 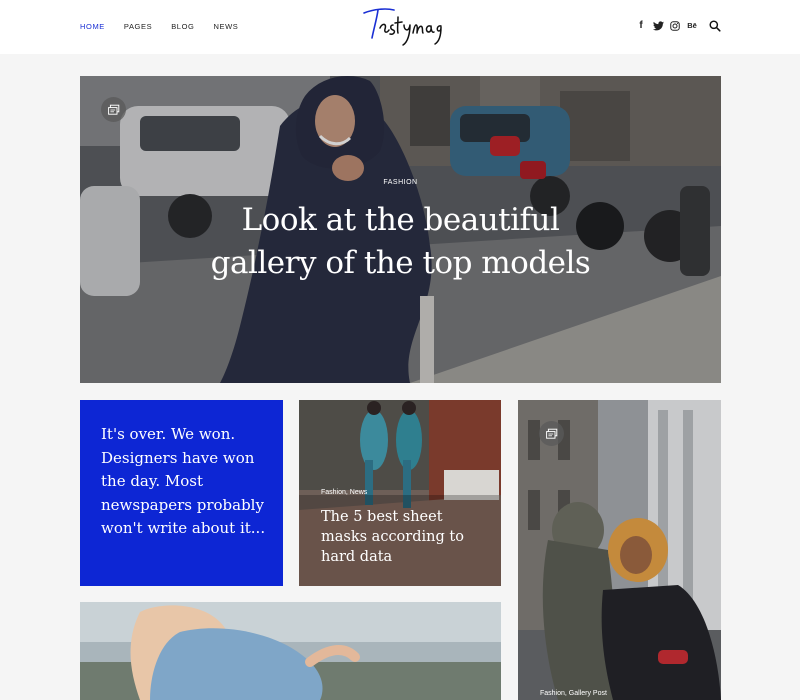 I want to click on nav-home: HOME, so click(x=92, y=26).